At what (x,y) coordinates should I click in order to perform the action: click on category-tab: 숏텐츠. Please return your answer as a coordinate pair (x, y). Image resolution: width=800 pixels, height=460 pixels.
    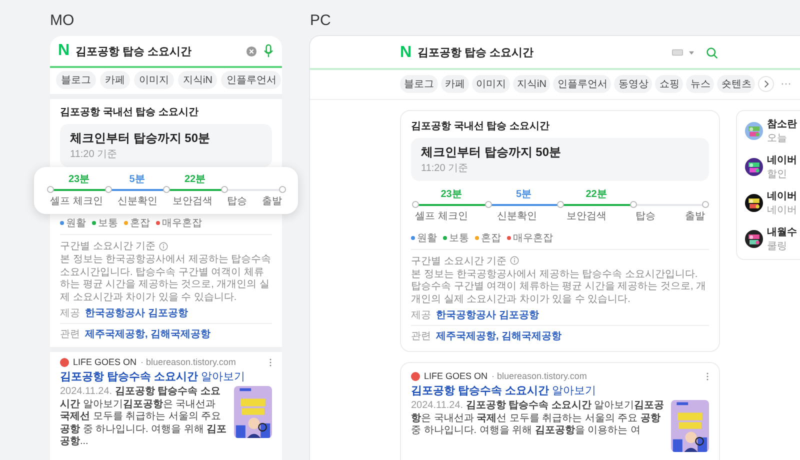
    Looking at the image, I should click on (736, 83).